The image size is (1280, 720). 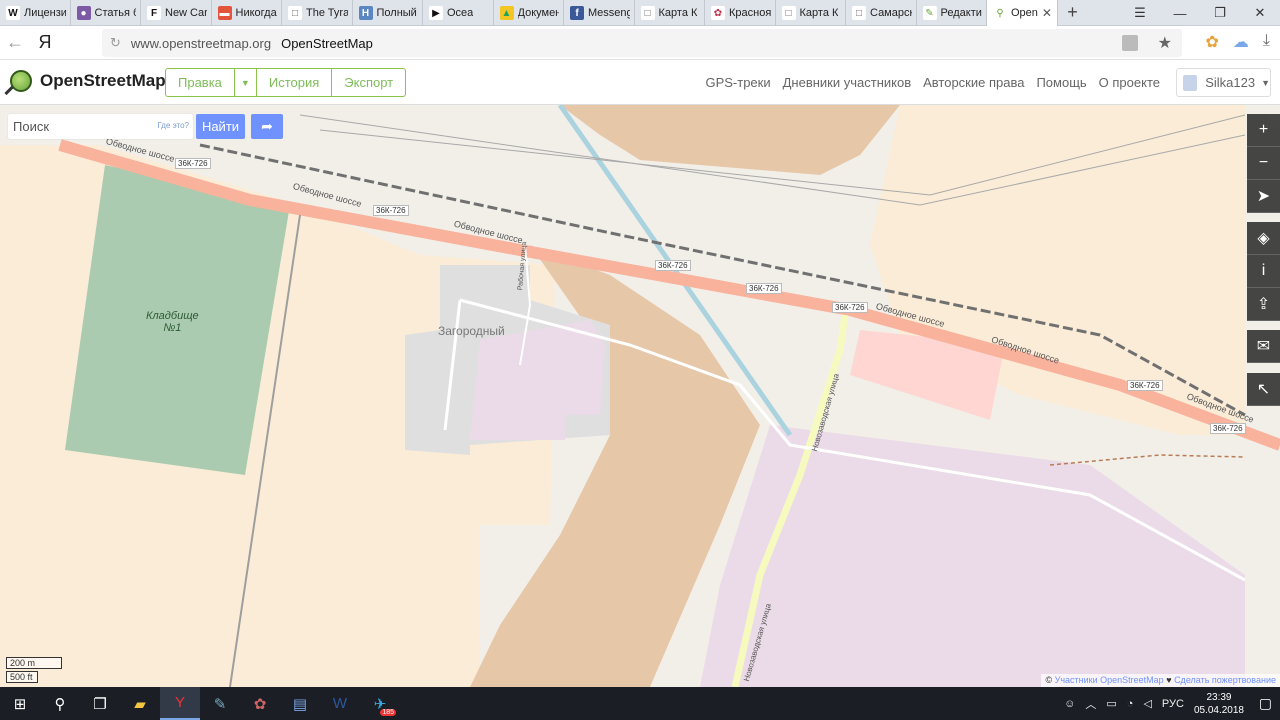 I want to click on tab-favicon-icon: ▶, so click(x=436, y=13).